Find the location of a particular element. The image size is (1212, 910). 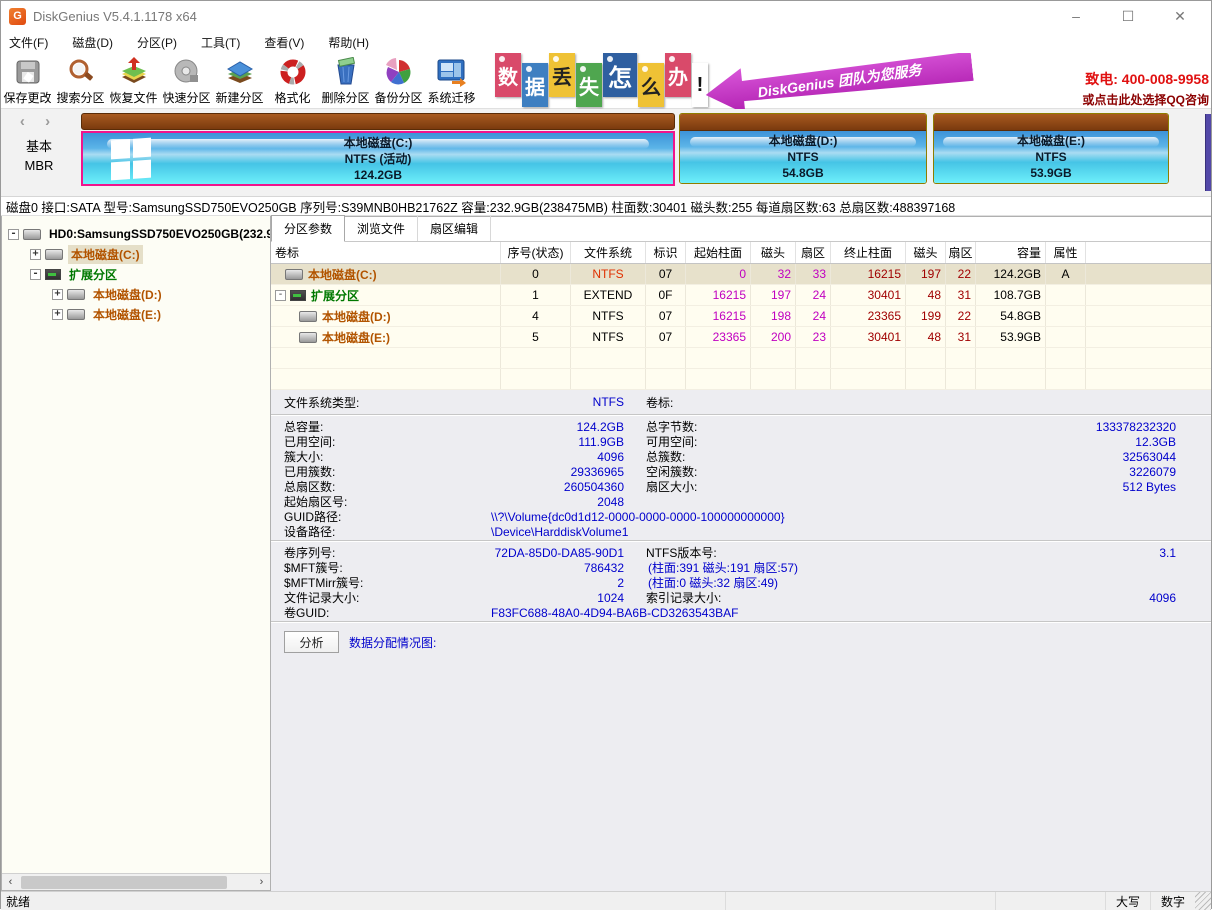

fs-type-value: NTFS is located at coordinates (608, 402).